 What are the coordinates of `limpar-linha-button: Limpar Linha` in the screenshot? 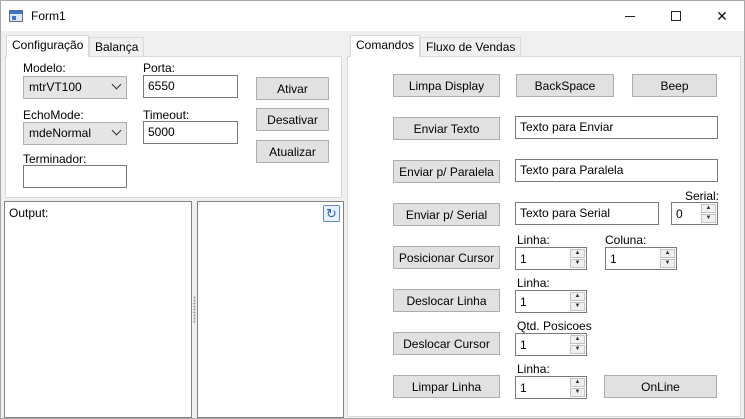 It's located at (446, 386).